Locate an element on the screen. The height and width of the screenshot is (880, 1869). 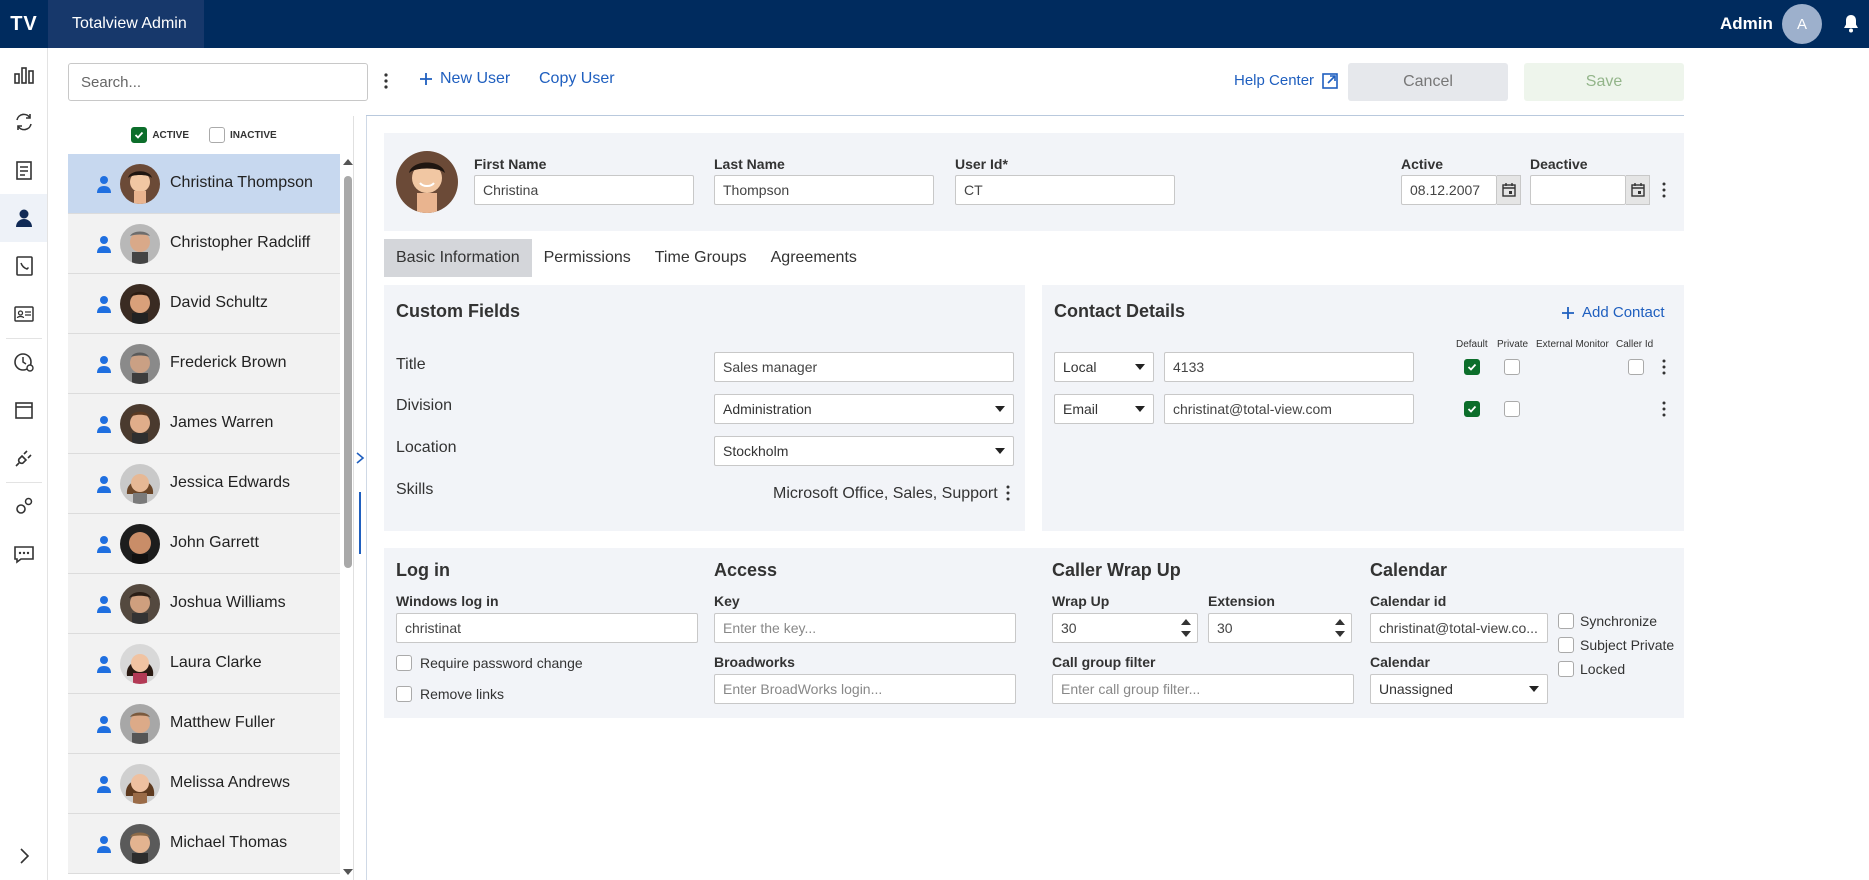
sync-icon is located at coordinates (23, 122).